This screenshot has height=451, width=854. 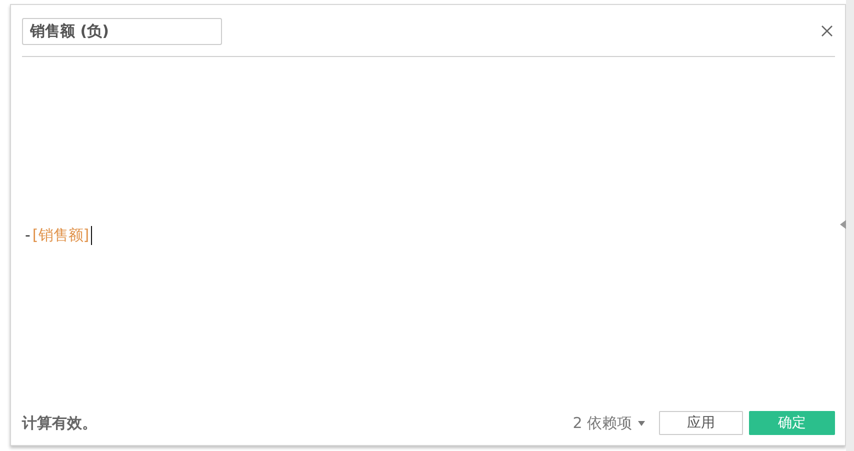 I want to click on apply-button: 应用, so click(x=701, y=423).